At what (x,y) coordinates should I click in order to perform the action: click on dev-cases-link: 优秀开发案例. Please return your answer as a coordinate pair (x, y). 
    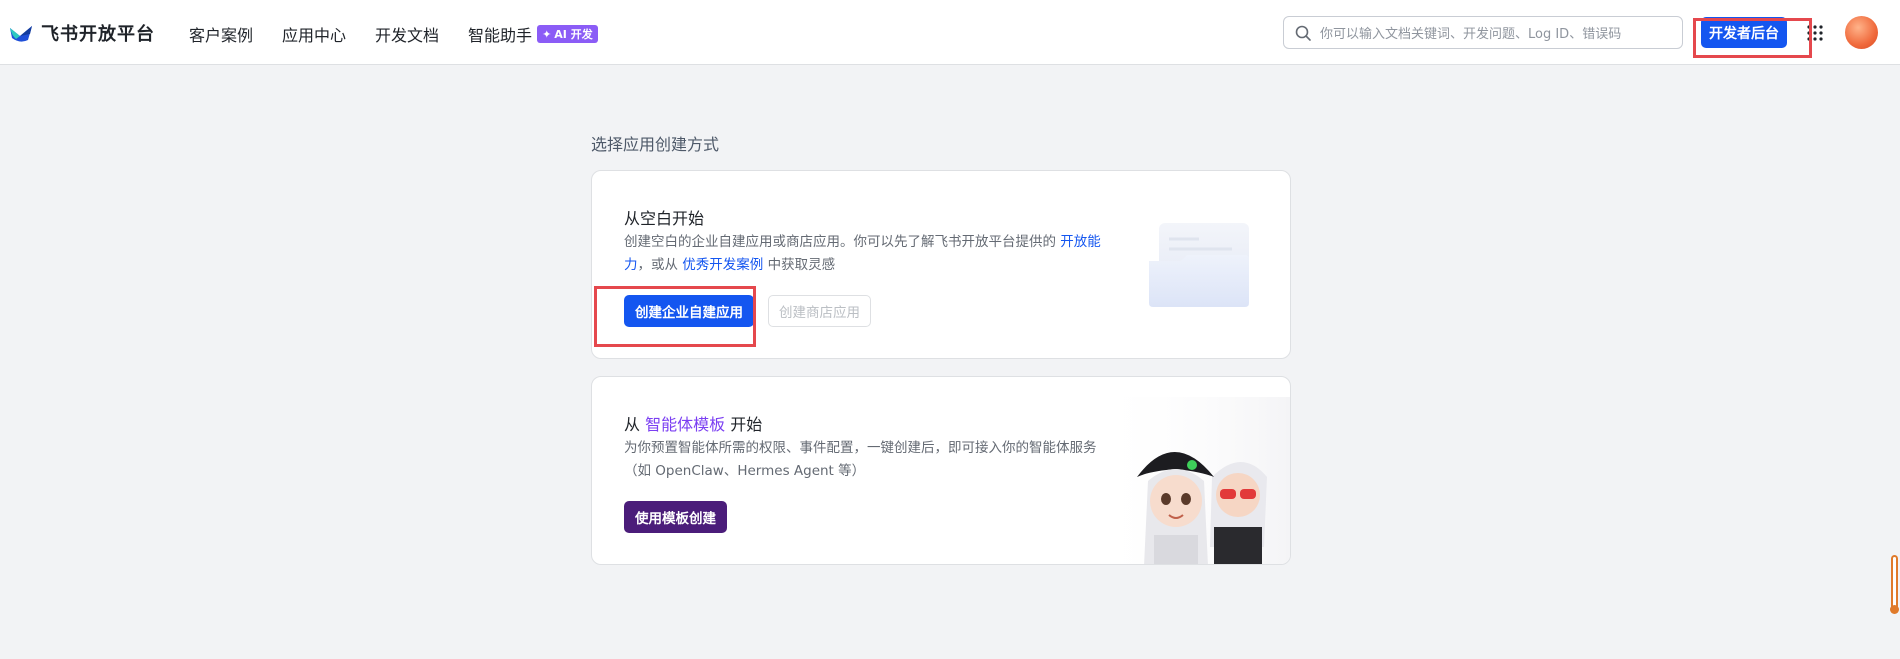
    Looking at the image, I should click on (722, 265).